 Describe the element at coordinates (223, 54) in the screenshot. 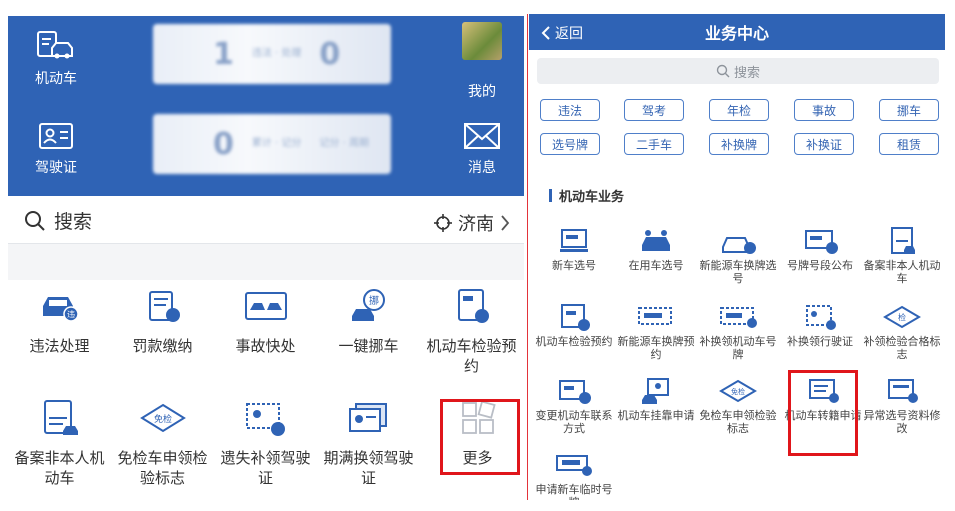

I see `vehicle-count-a: 1` at that location.